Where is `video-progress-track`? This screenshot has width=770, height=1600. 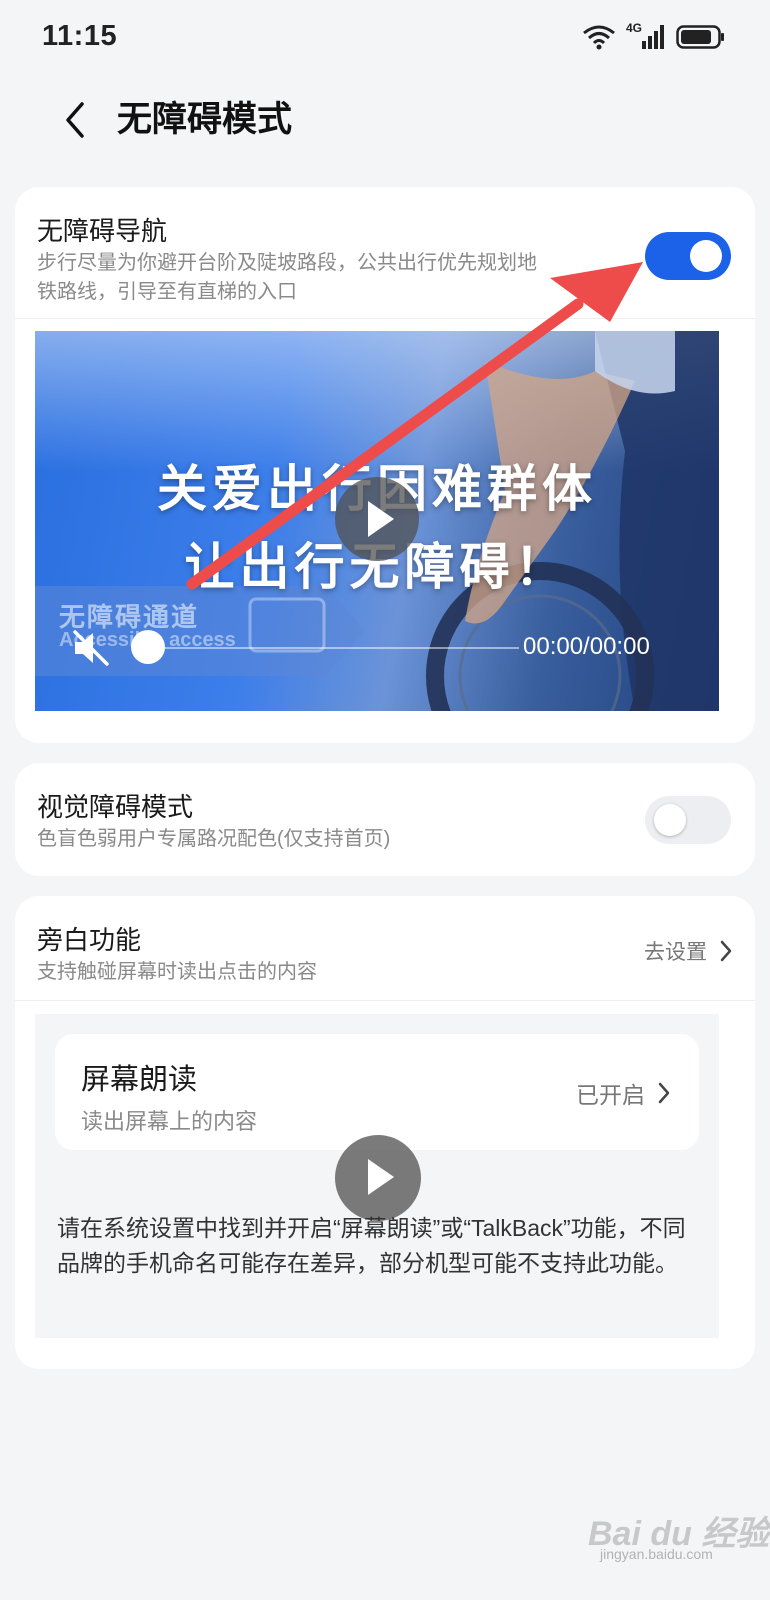
video-progress-track is located at coordinates (333, 648).